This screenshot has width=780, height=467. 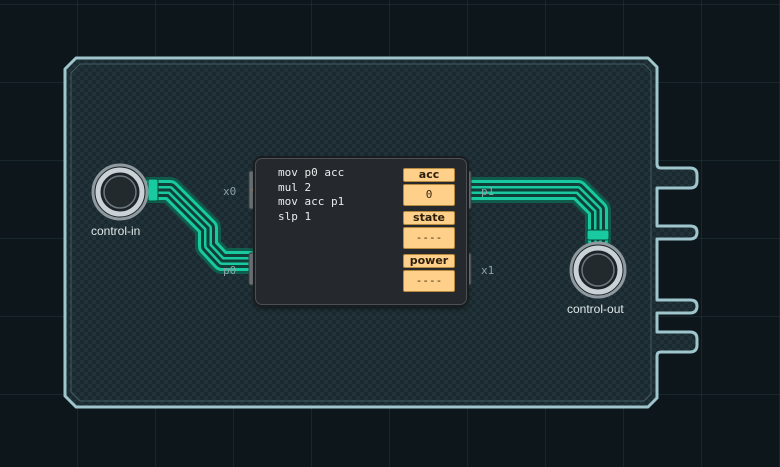 I want to click on register-acc-value: 0, so click(x=429, y=195).